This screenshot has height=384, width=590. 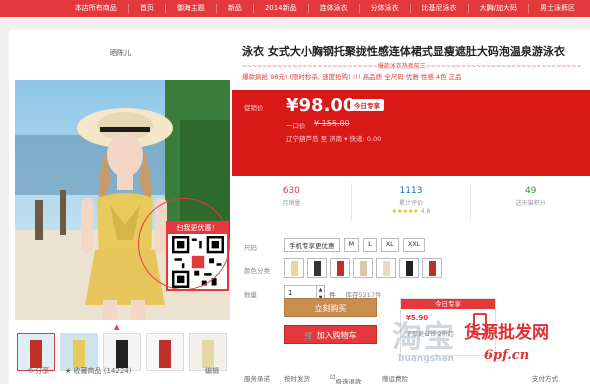 I want to click on nav-item: 连体泳衣, so click(x=333, y=8).